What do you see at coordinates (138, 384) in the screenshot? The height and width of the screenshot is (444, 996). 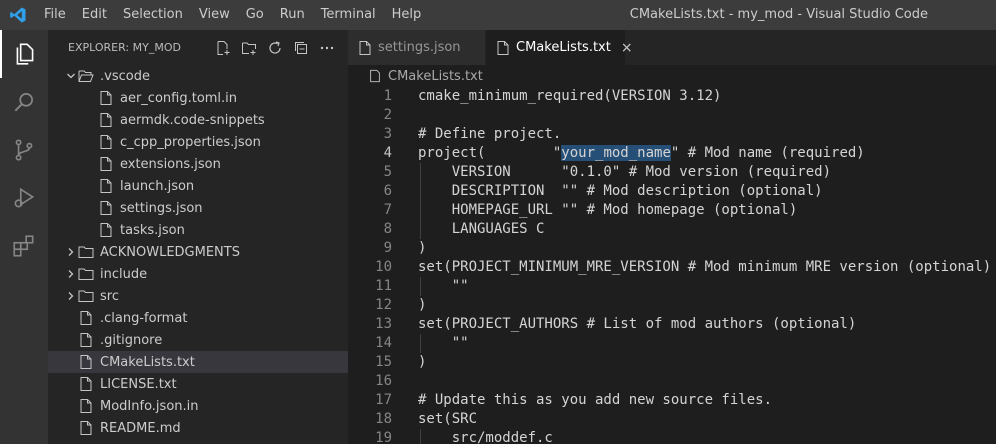 I see `tree-item-label: LICENSE.txt` at bounding box center [138, 384].